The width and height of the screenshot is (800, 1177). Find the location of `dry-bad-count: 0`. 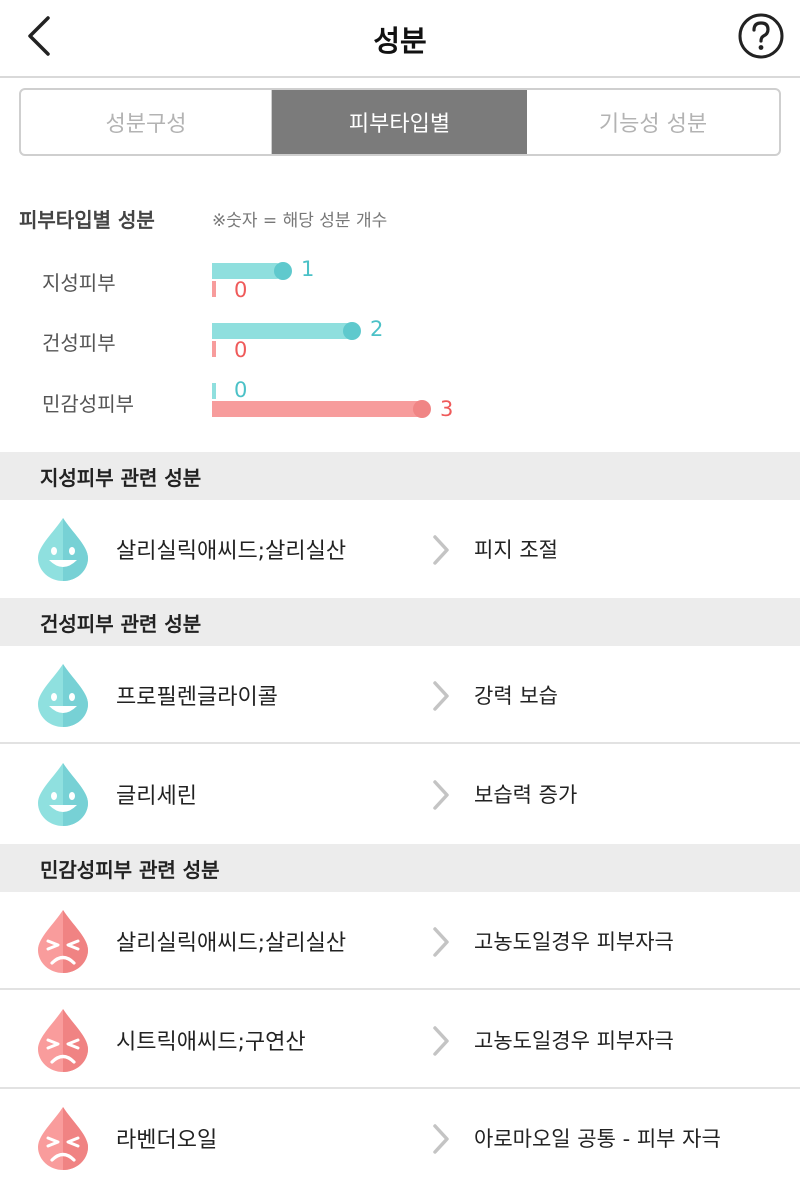

dry-bad-count: 0 is located at coordinates (241, 350).